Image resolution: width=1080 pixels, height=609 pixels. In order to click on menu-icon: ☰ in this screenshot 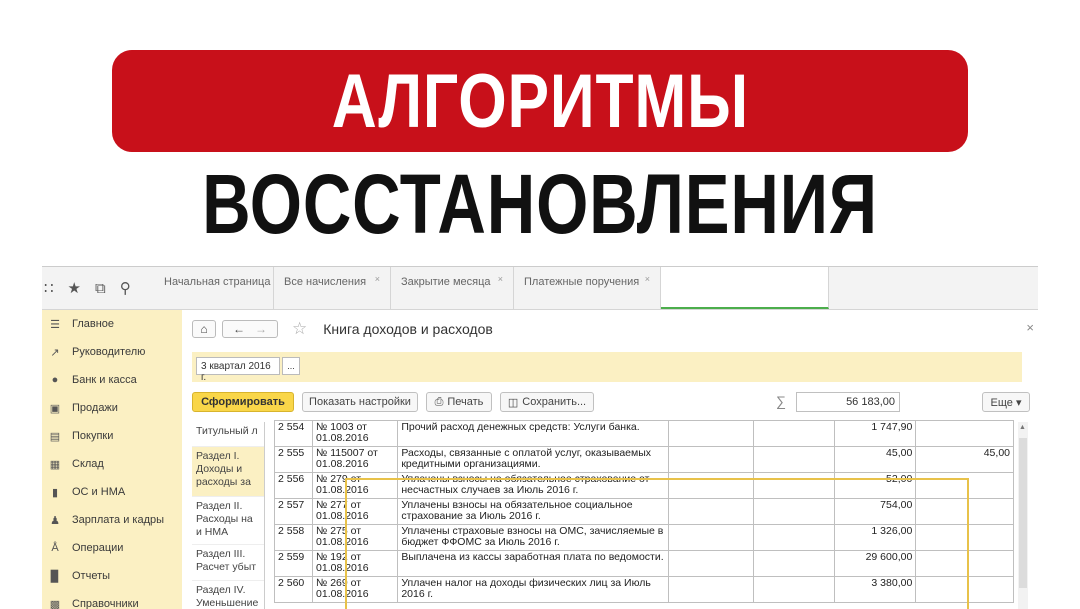, I will do `click(55, 324)`.